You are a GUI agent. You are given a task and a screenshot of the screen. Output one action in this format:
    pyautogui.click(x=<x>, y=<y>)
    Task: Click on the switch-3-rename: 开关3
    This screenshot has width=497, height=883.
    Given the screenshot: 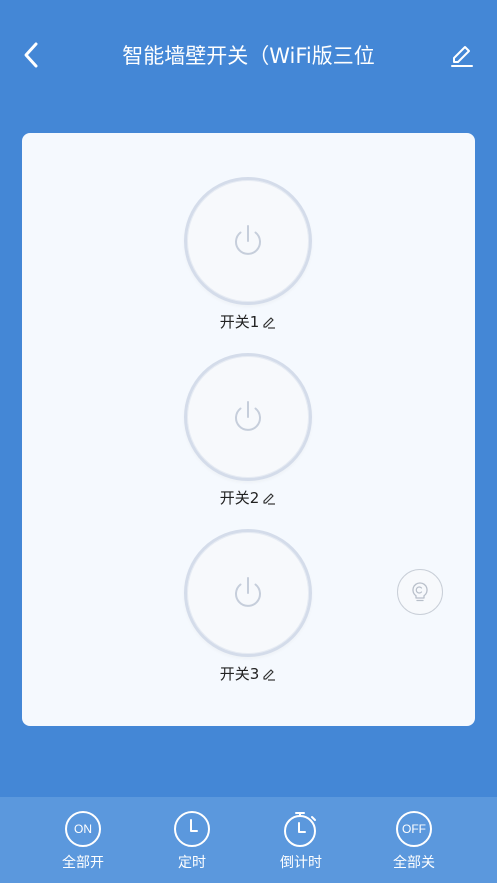 What is the action you would take?
    pyautogui.click(x=248, y=674)
    